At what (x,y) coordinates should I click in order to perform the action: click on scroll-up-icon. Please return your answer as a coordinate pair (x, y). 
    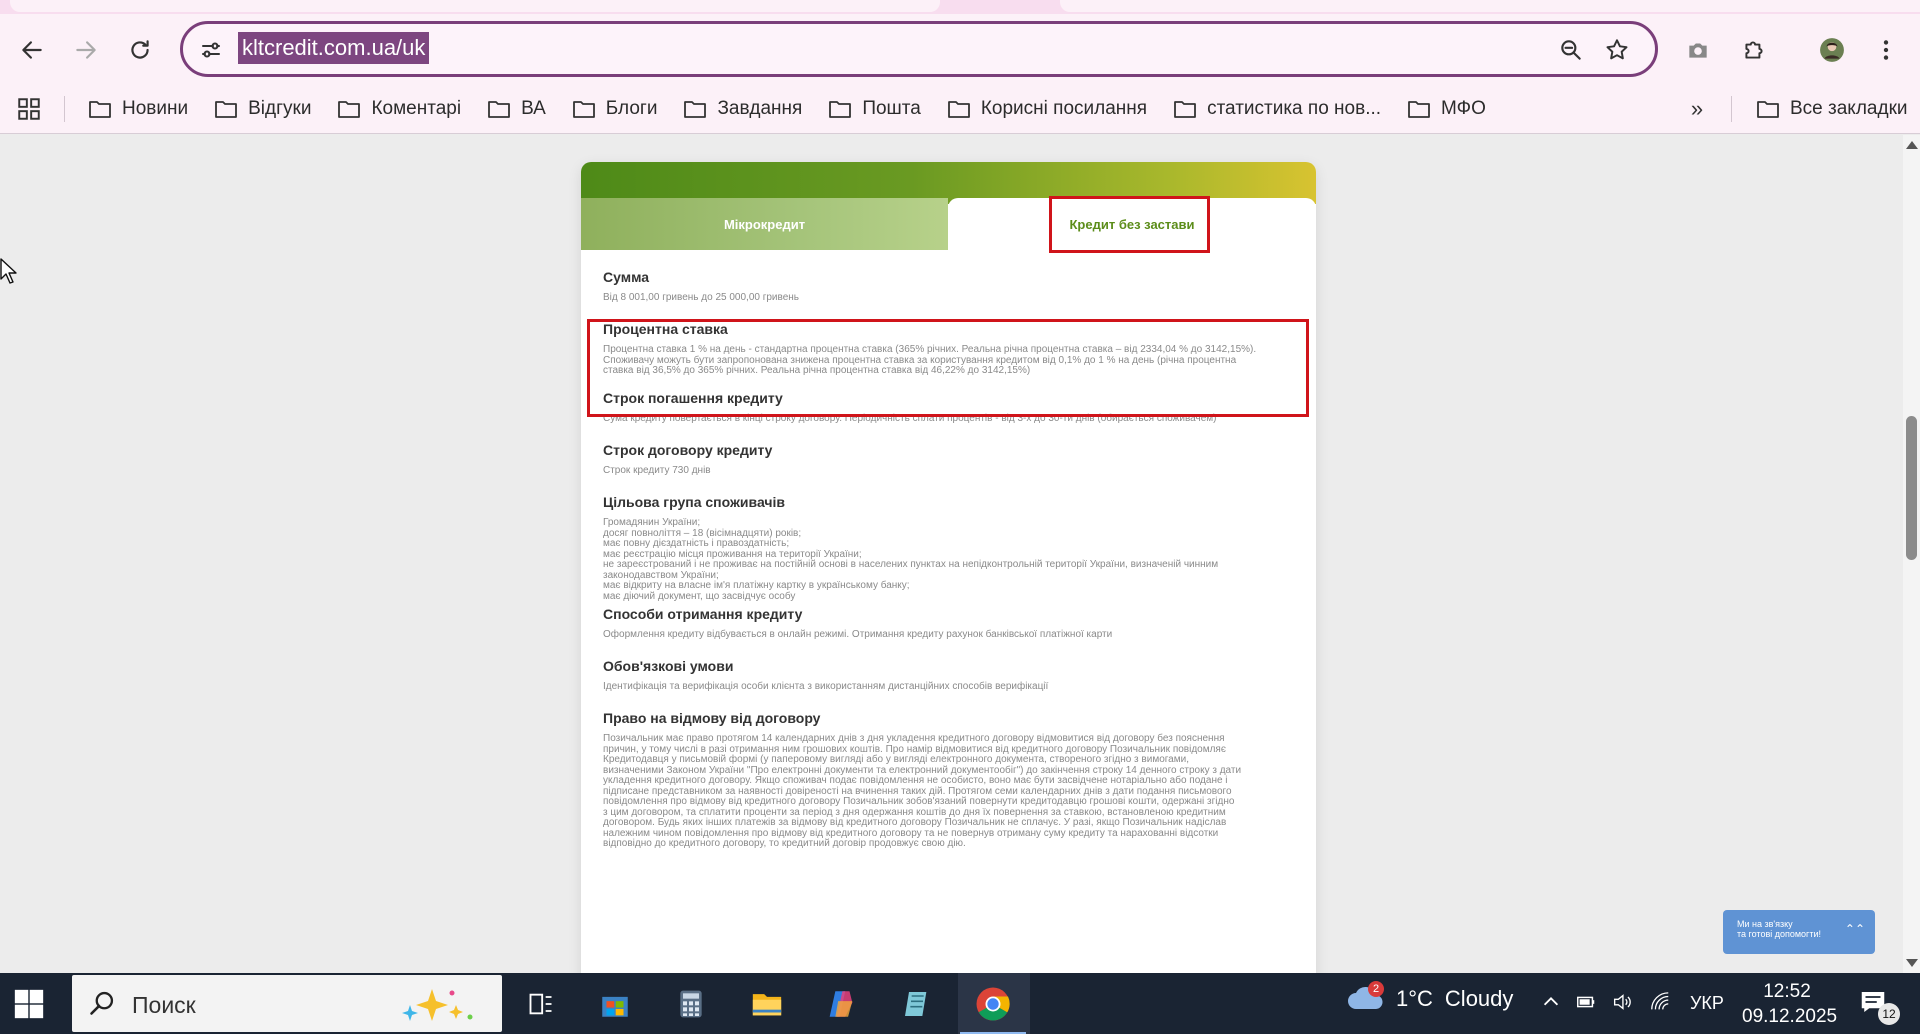
    Looking at the image, I should click on (1912, 145).